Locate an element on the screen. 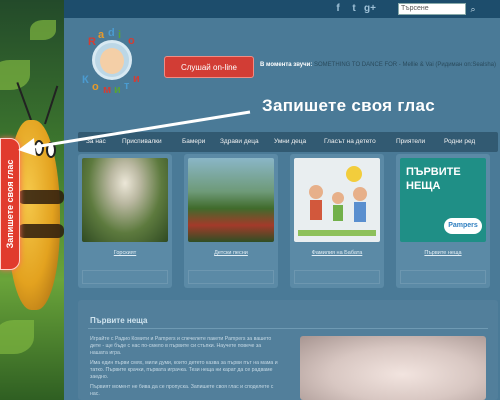 The width and height of the screenshot is (500, 400). twitter-icon: t is located at coordinates (354, 9).